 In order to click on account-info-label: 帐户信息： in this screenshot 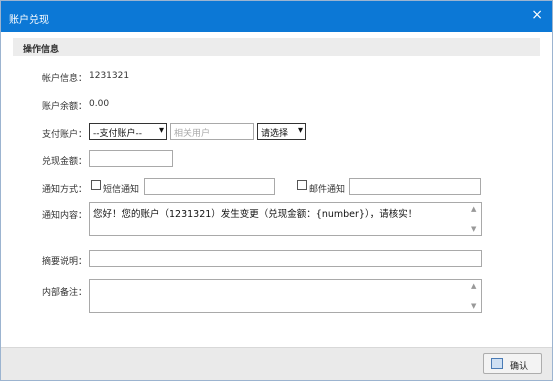, I will do `click(65, 79)`.